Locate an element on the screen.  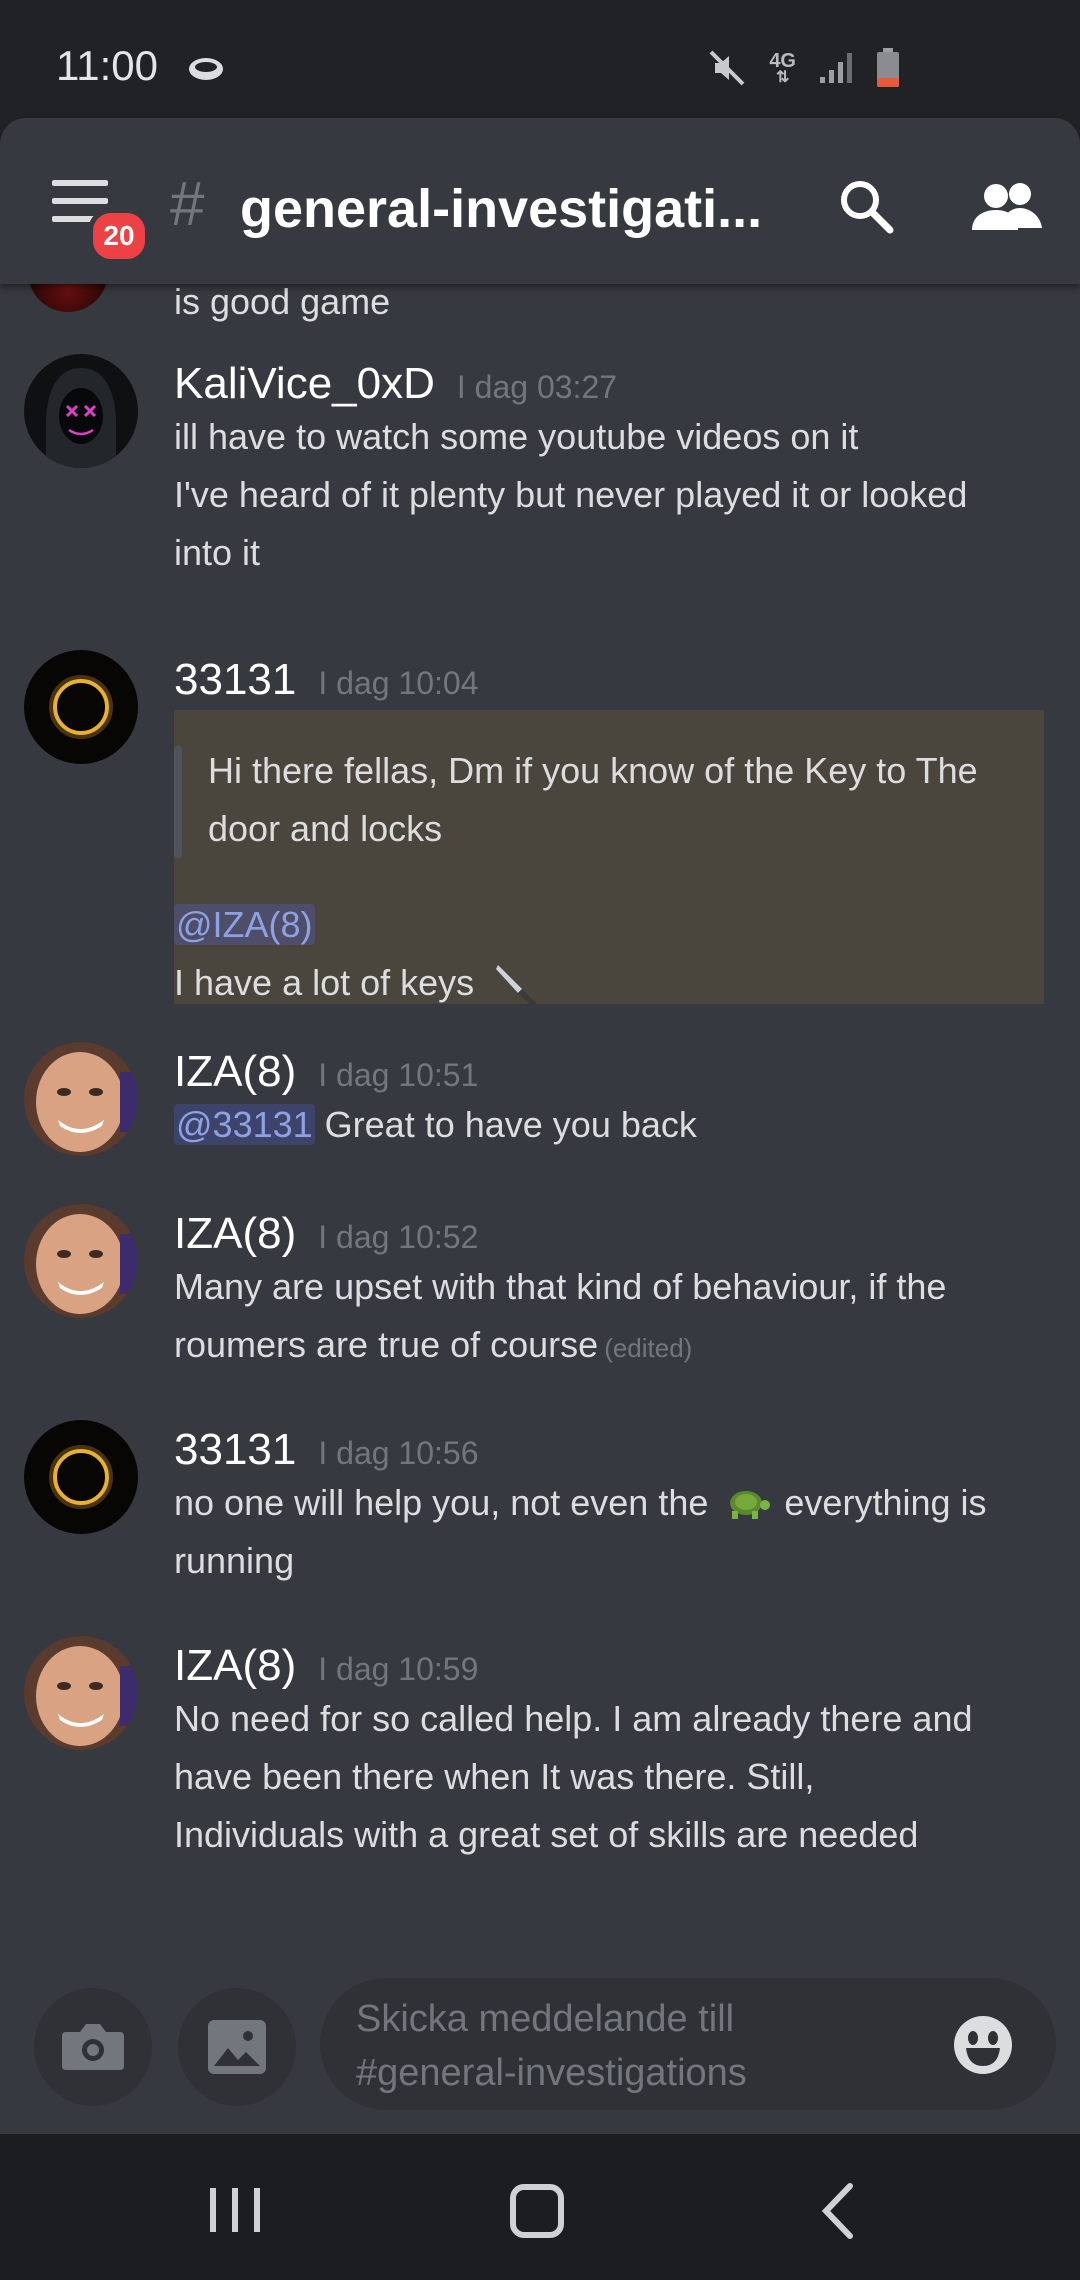
home-icon is located at coordinates (537, 2211).